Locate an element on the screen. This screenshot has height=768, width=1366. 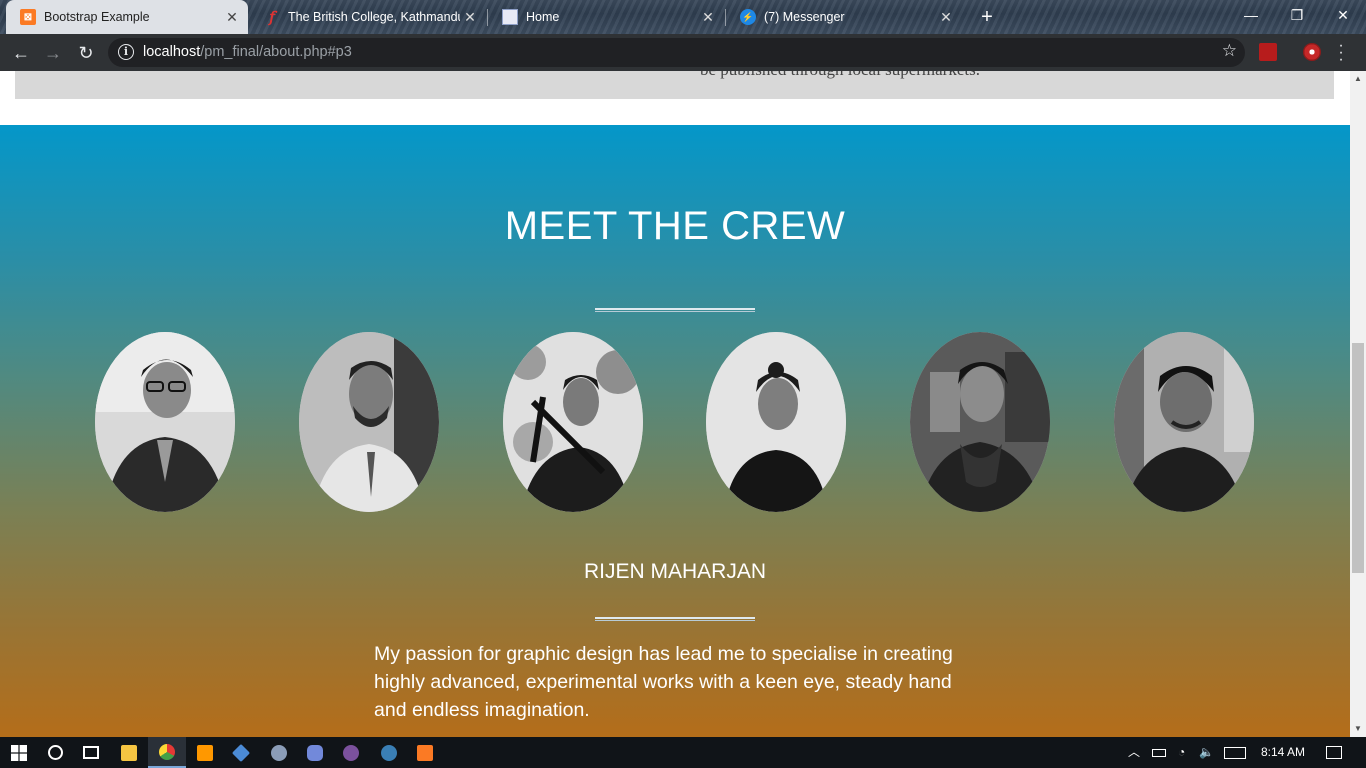
tab-title: Bootstrap Example is located at coordinates (97, 17).